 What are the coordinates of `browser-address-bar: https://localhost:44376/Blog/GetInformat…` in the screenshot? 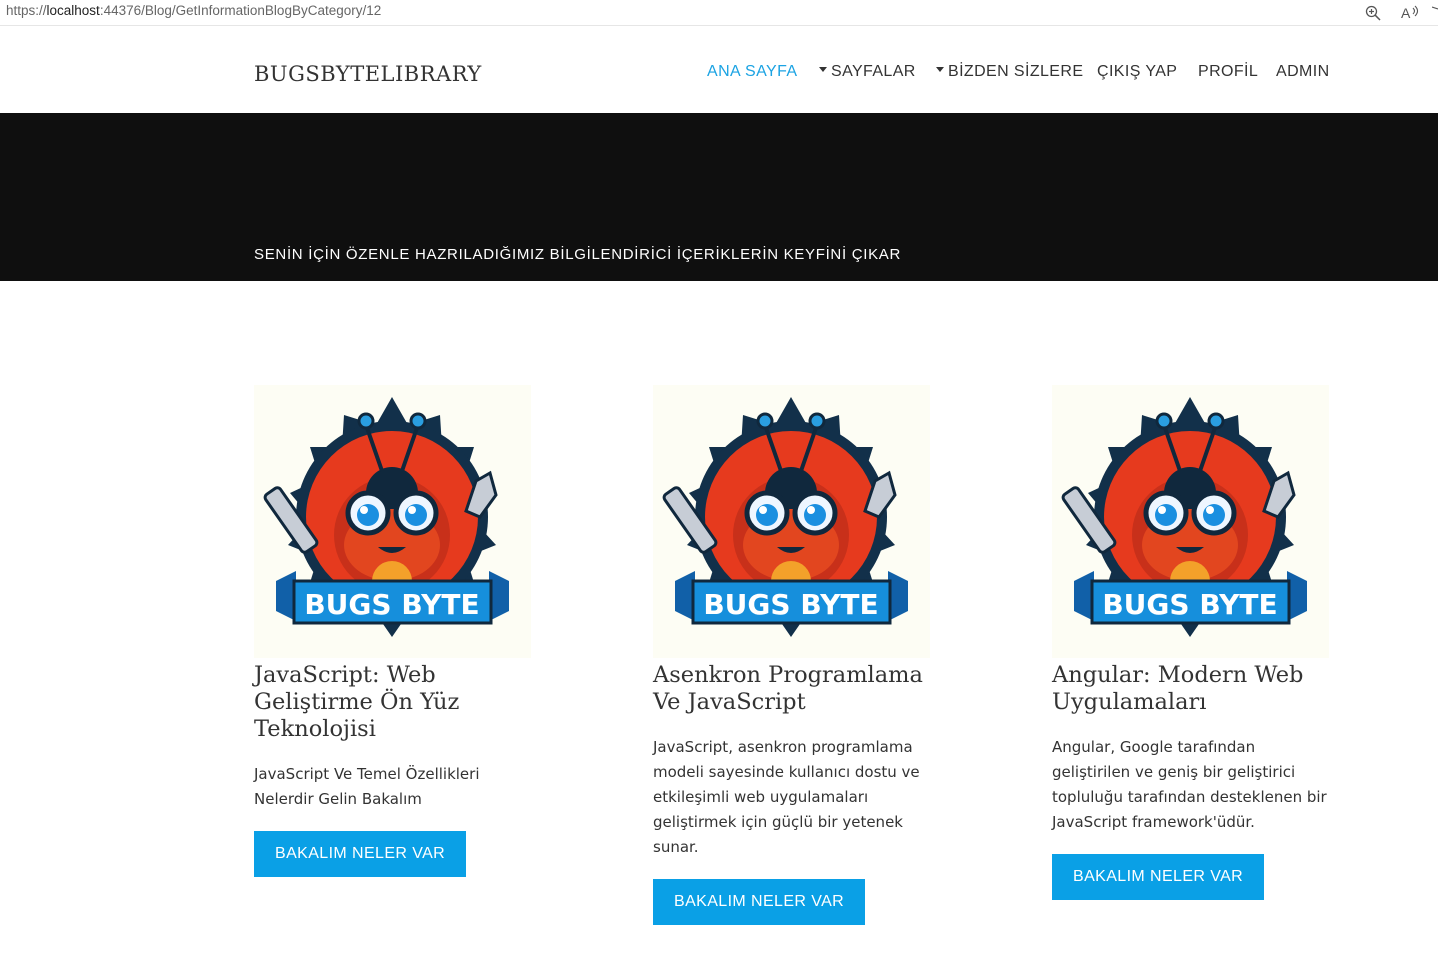 It's located at (719, 13).